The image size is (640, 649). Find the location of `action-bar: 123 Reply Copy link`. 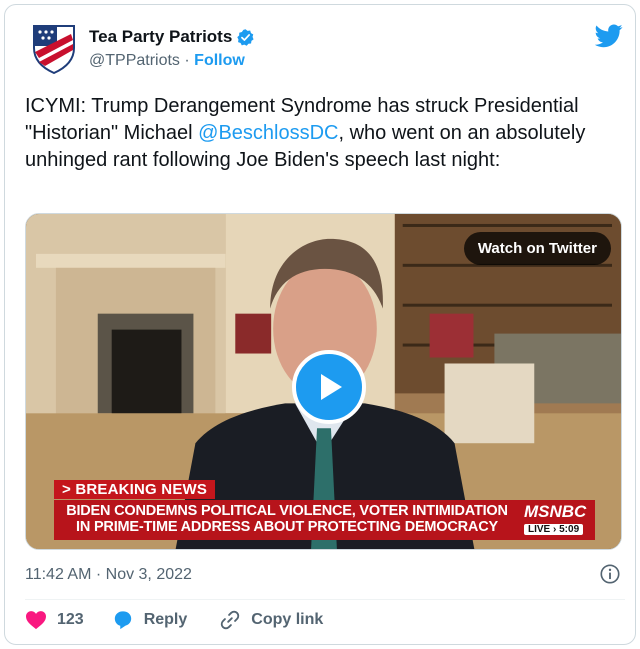

action-bar: 123 Reply Copy link is located at coordinates (174, 620).